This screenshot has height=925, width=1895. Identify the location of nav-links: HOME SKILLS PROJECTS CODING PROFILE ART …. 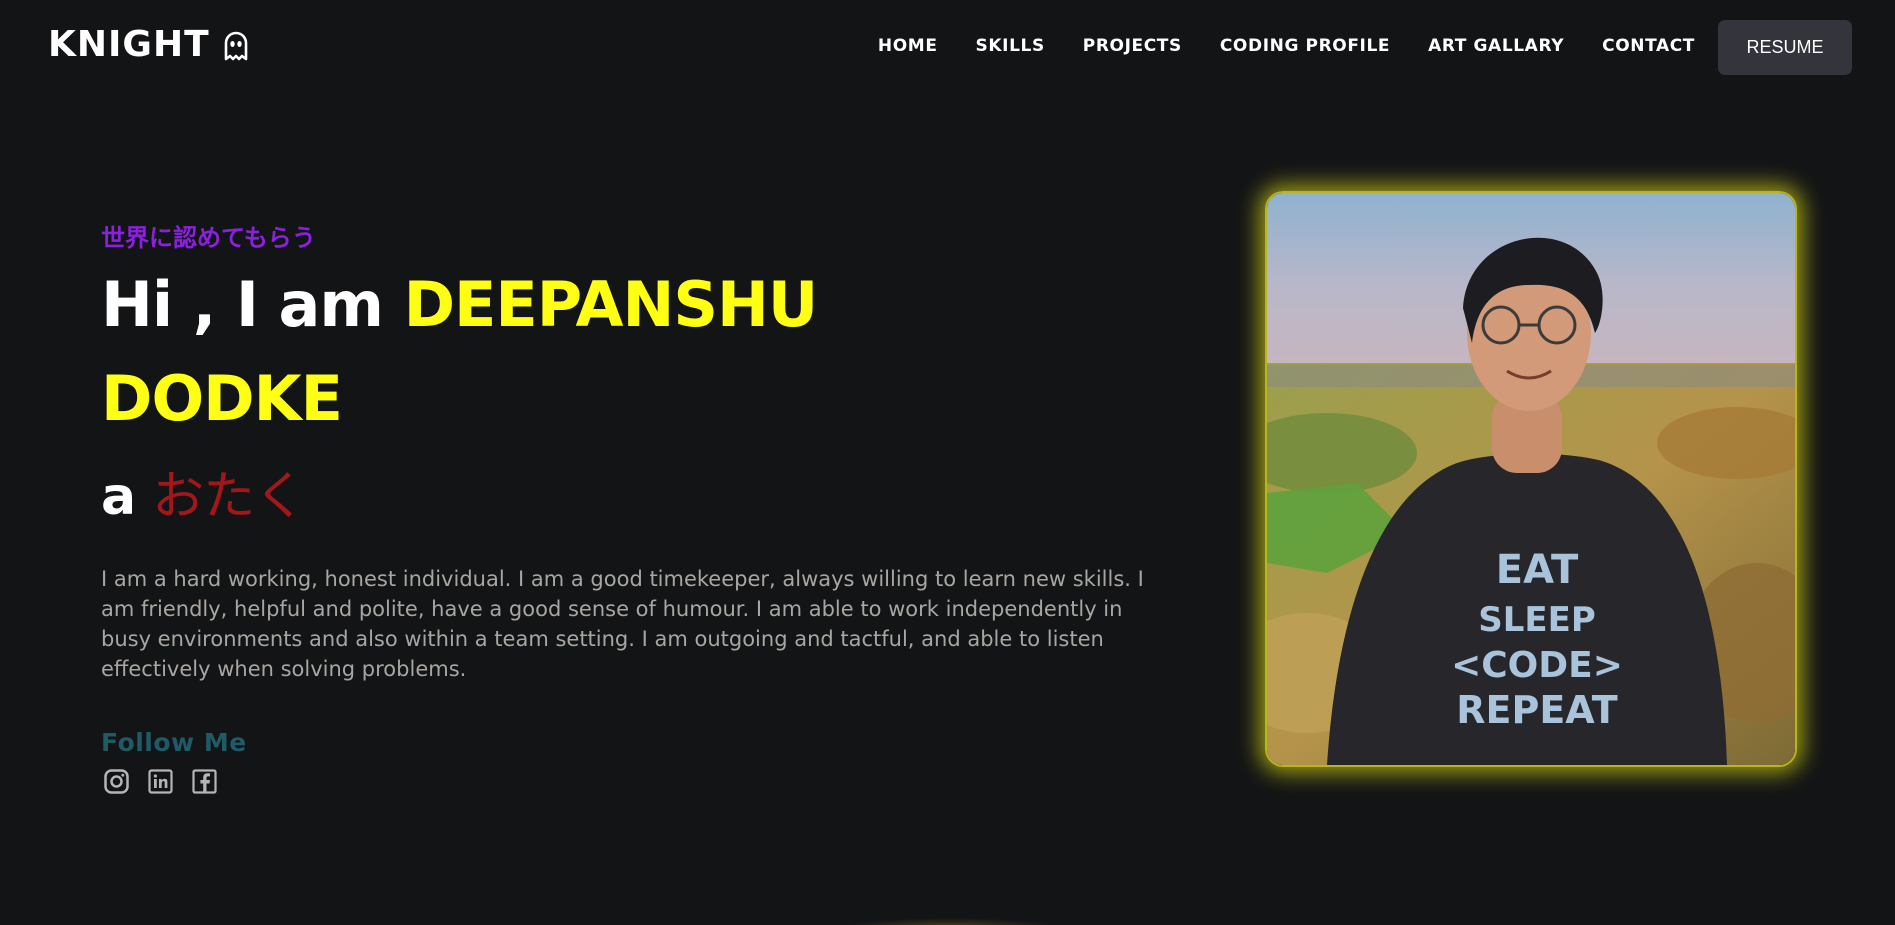
(1286, 46).